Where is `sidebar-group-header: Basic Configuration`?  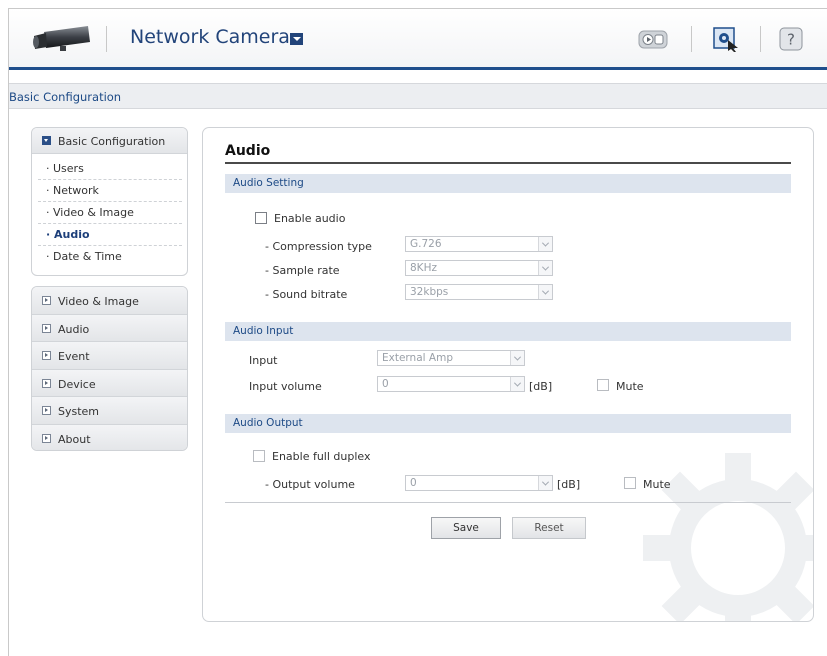 sidebar-group-header: Basic Configuration is located at coordinates (109, 141).